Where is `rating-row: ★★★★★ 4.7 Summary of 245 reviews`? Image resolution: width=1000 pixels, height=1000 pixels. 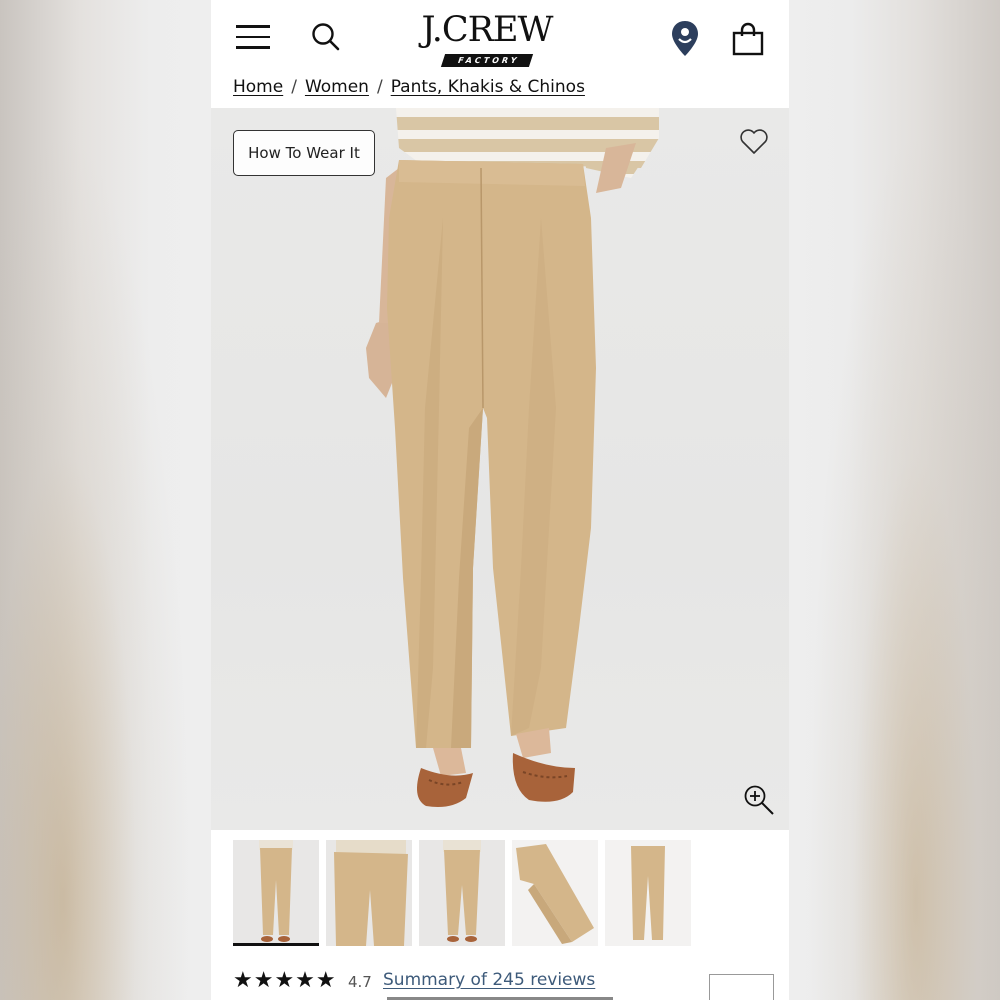
rating-row: ★★★★★ 4.7 Summary of 245 reviews is located at coordinates (493, 983).